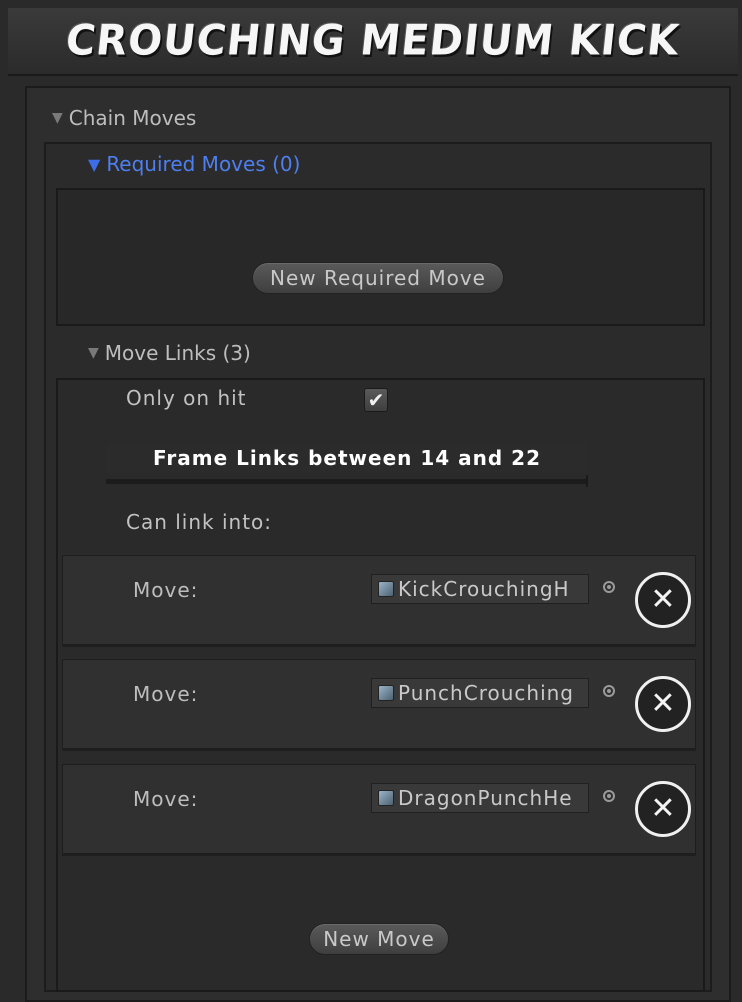  Describe the element at coordinates (587, 481) in the screenshot. I see `slider-range-handle` at that location.